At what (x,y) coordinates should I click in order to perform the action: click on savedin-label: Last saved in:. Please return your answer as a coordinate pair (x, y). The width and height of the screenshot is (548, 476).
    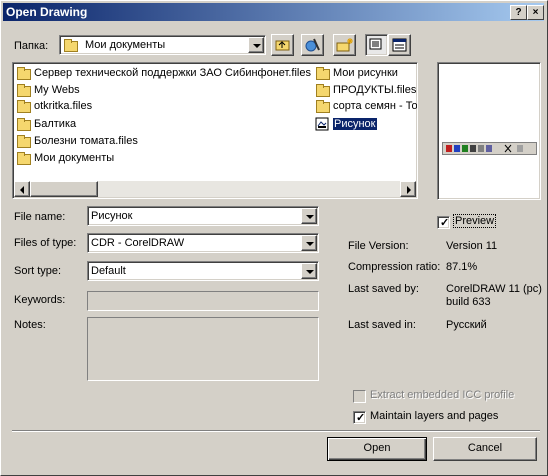
    Looking at the image, I should click on (382, 325).